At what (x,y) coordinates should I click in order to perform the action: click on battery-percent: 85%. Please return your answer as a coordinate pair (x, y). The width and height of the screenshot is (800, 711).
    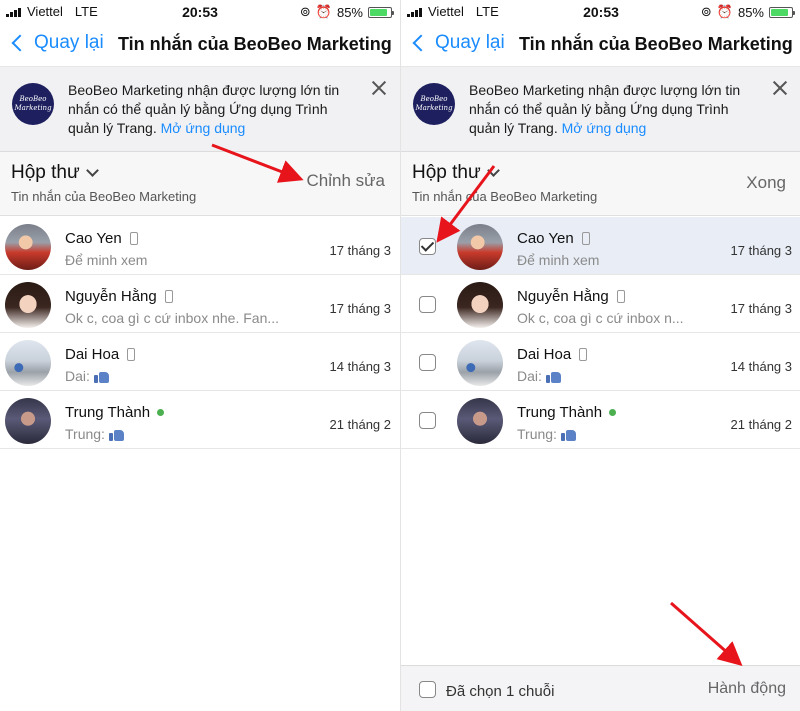
    Looking at the image, I should click on (750, 12).